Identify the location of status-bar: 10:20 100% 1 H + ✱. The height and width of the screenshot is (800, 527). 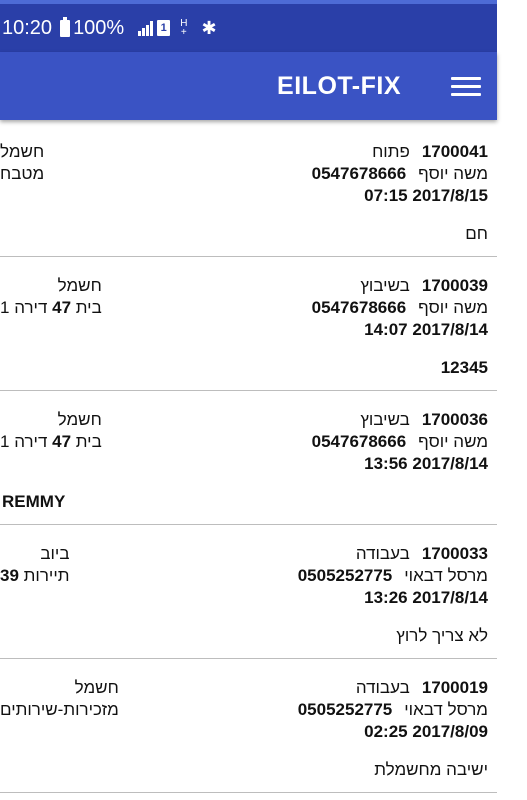
(248, 26).